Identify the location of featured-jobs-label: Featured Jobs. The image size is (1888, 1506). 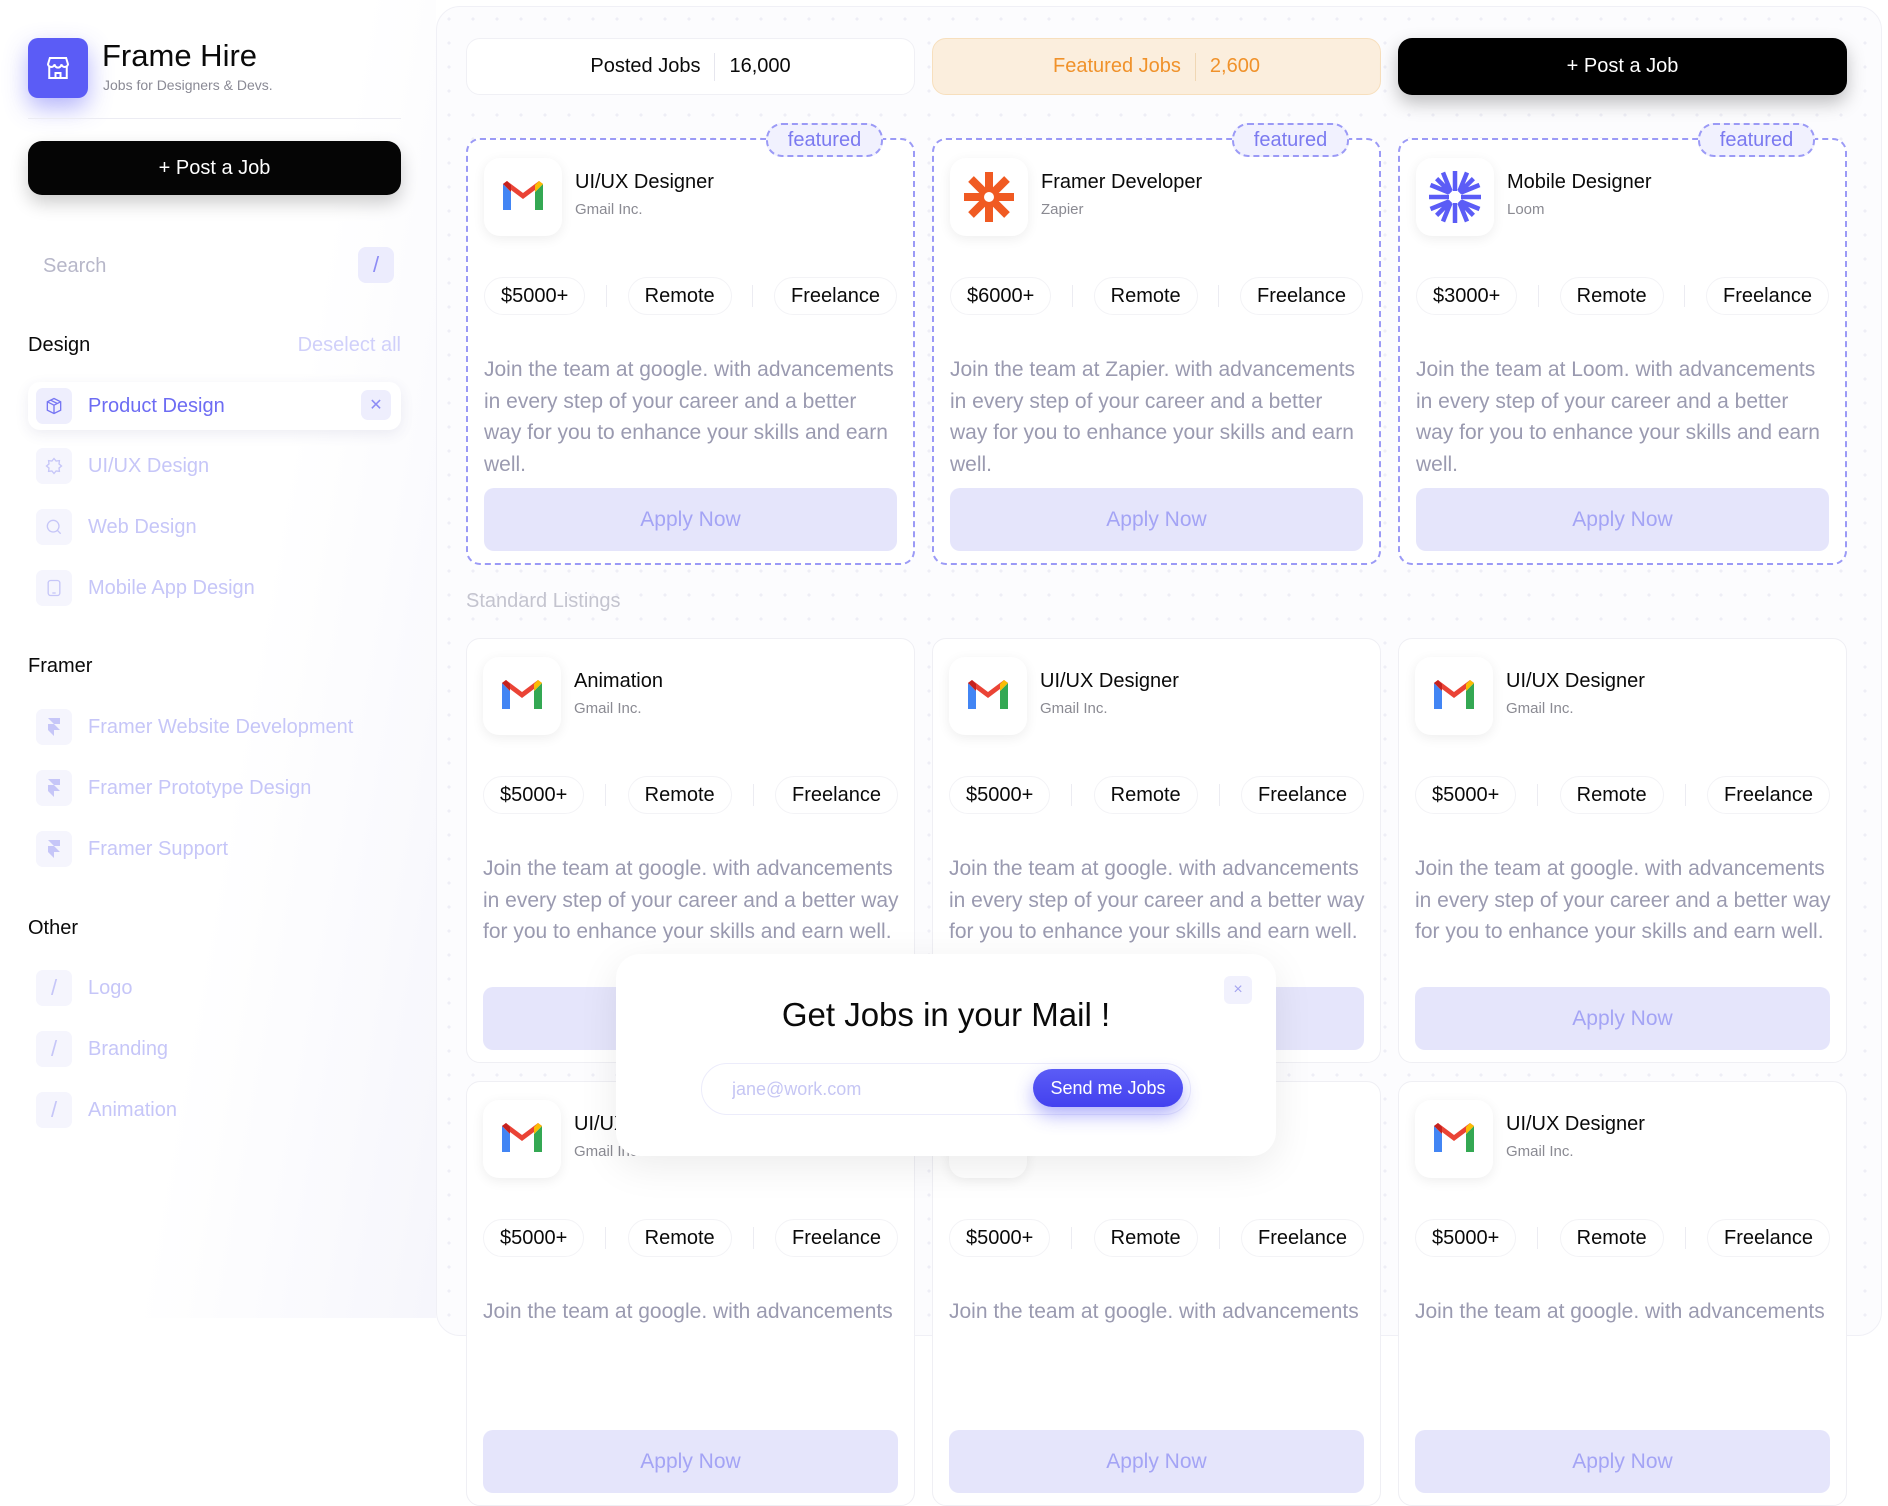
(1117, 66).